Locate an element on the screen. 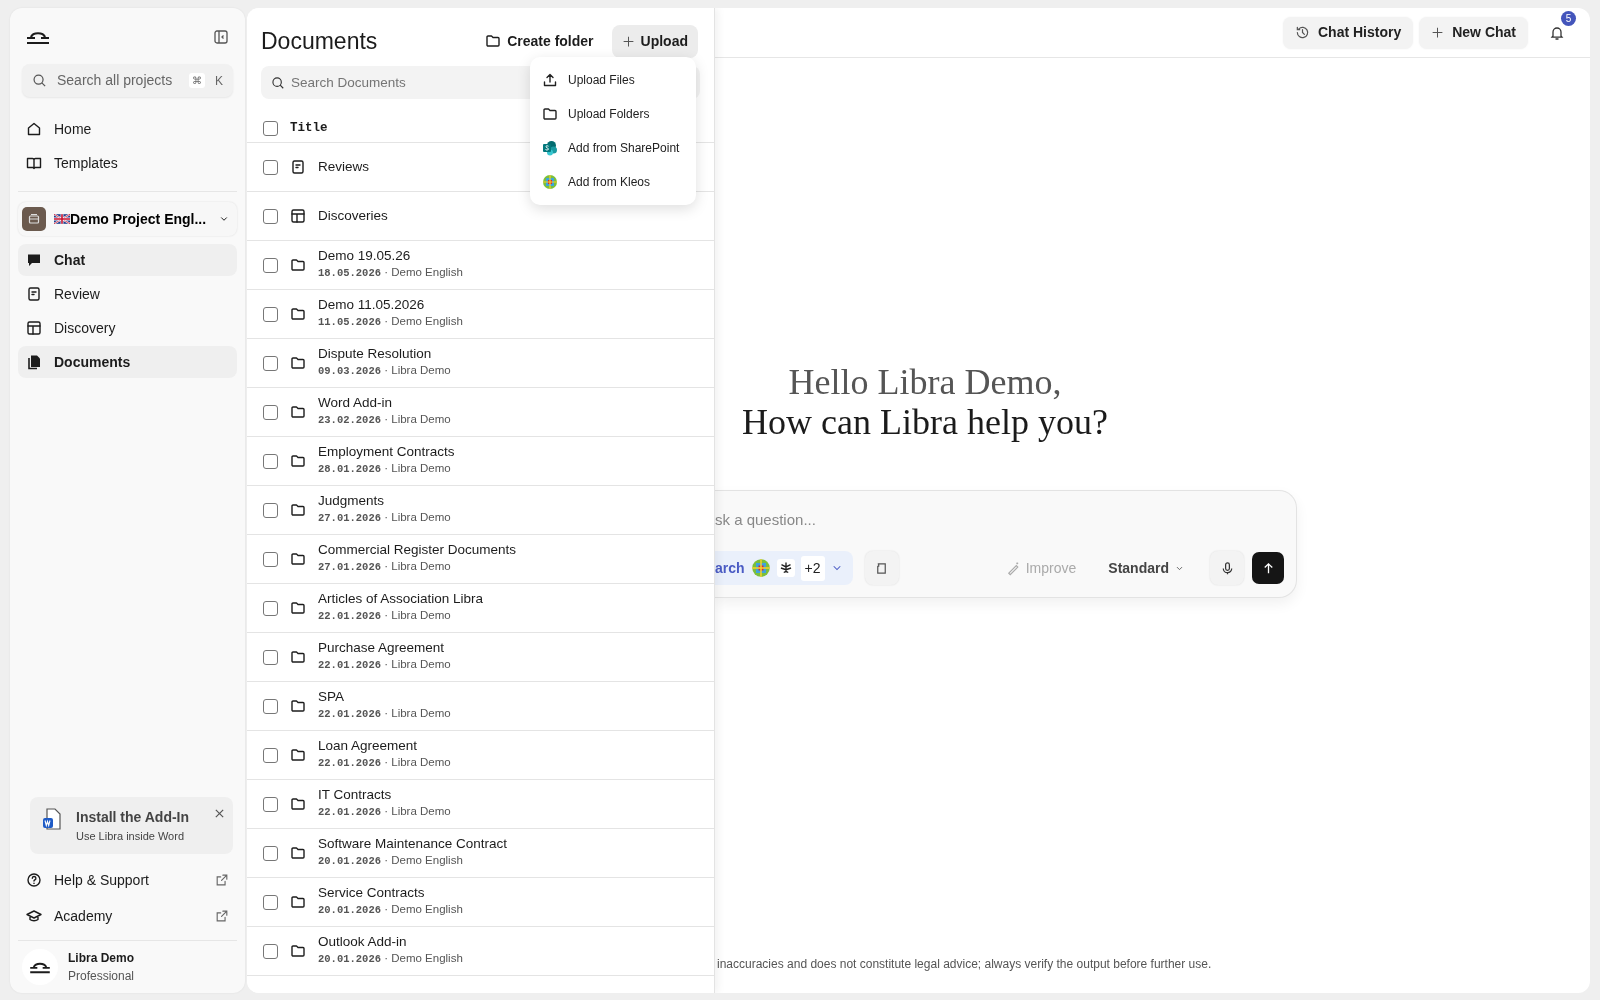  item-title: Software Maintenance Contract is located at coordinates (413, 844).